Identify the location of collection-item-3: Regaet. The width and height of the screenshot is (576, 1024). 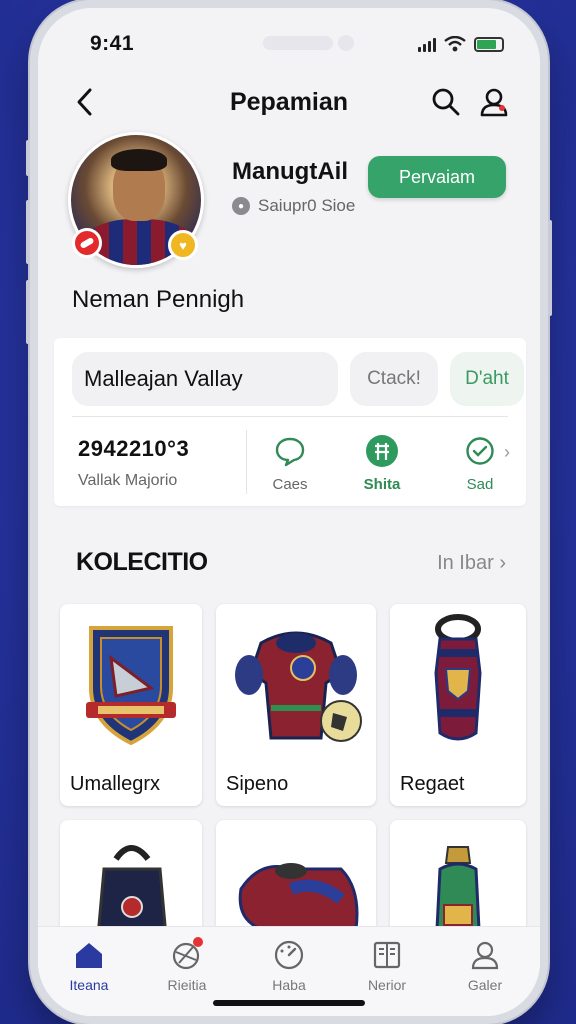
(458, 705).